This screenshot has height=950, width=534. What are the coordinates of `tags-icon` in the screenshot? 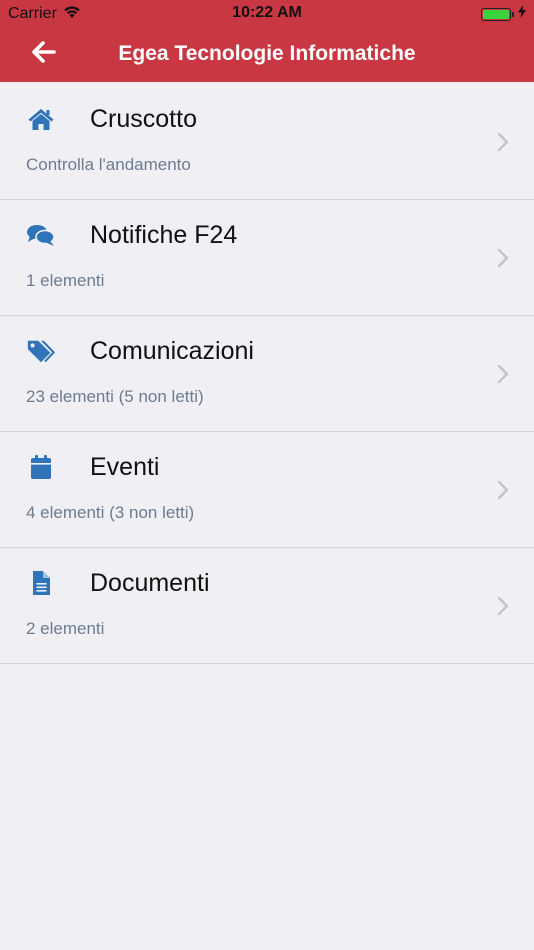 It's located at (41, 351).